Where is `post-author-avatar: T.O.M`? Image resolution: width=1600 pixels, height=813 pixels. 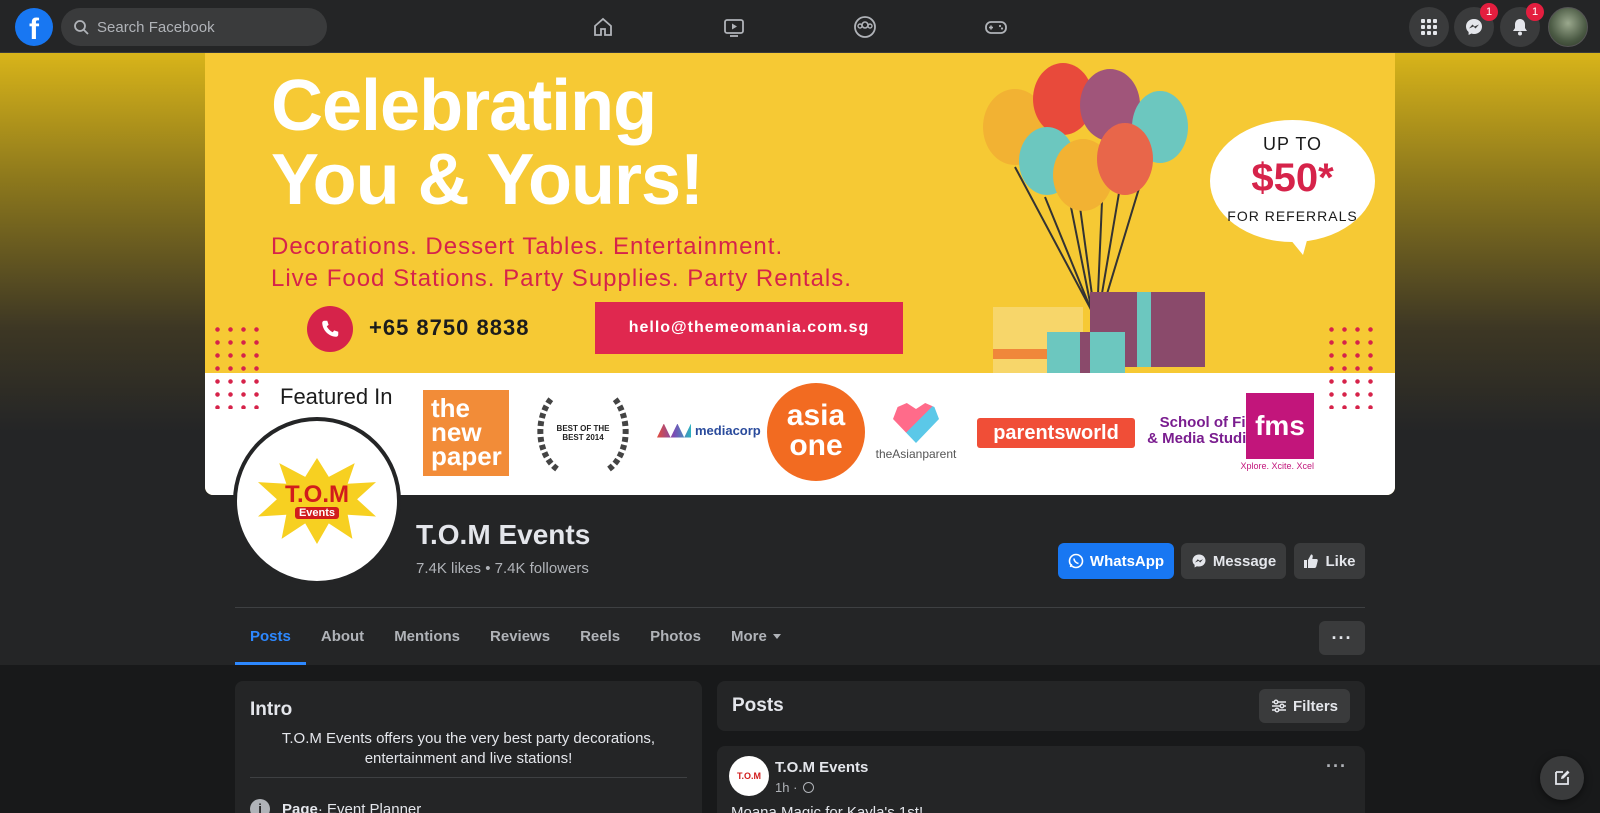 post-author-avatar: T.O.M is located at coordinates (749, 776).